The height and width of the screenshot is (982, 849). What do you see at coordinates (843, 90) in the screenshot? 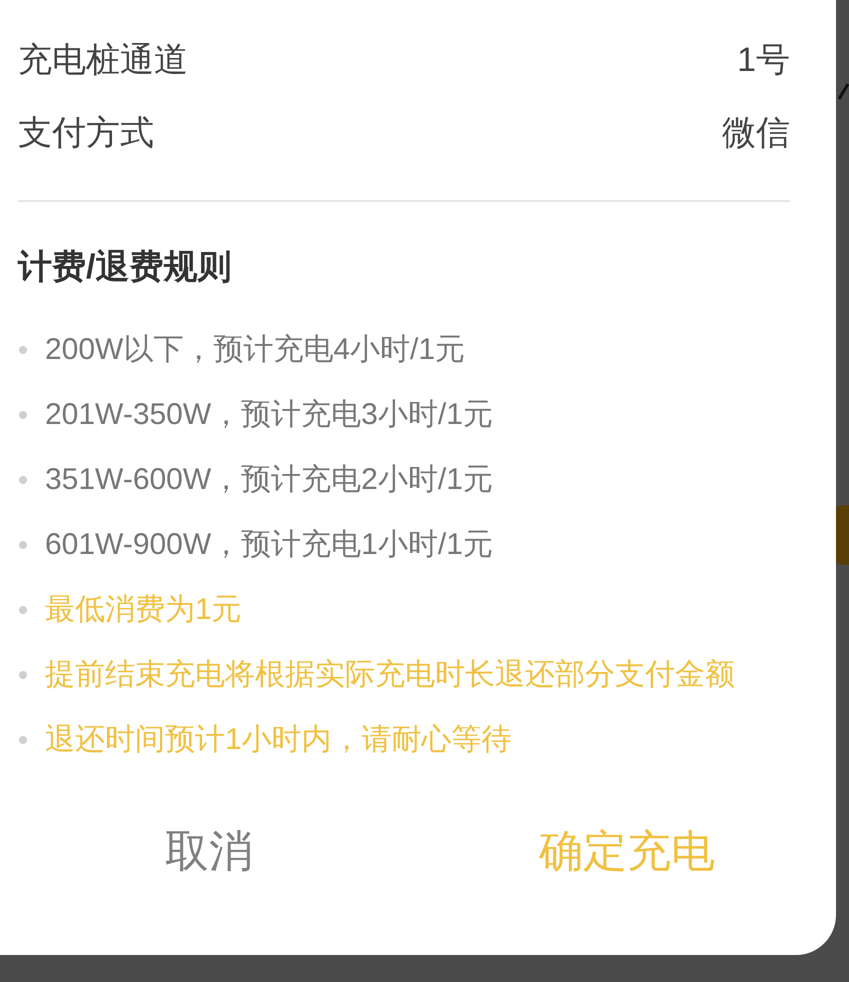
I see `chevron-icon` at bounding box center [843, 90].